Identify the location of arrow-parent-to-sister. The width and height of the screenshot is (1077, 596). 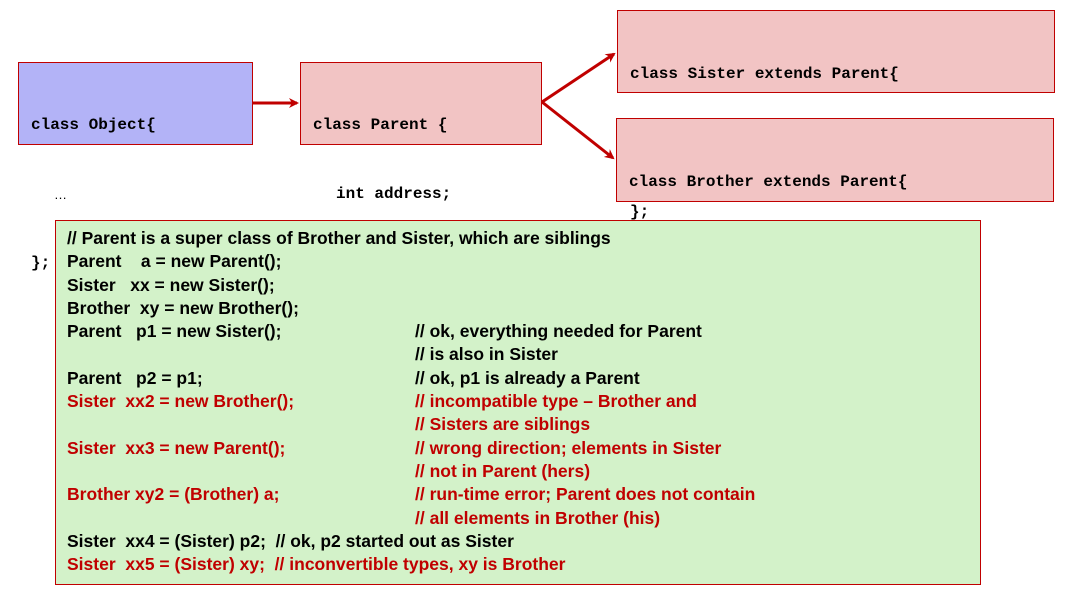
(578, 78).